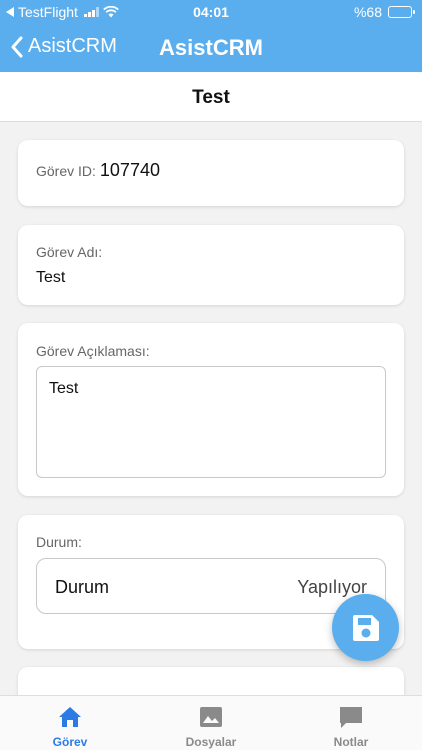  I want to click on status-select-label: Durum, so click(82, 587).